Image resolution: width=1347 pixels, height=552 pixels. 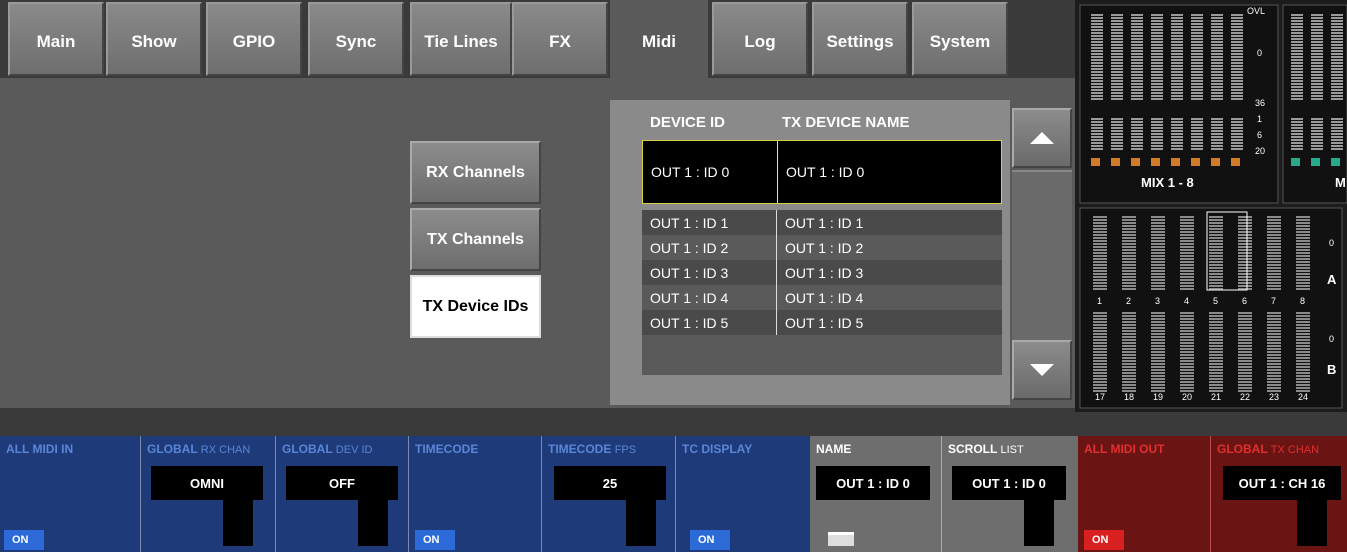 I want to click on tab-show: Show, so click(x=154, y=39).